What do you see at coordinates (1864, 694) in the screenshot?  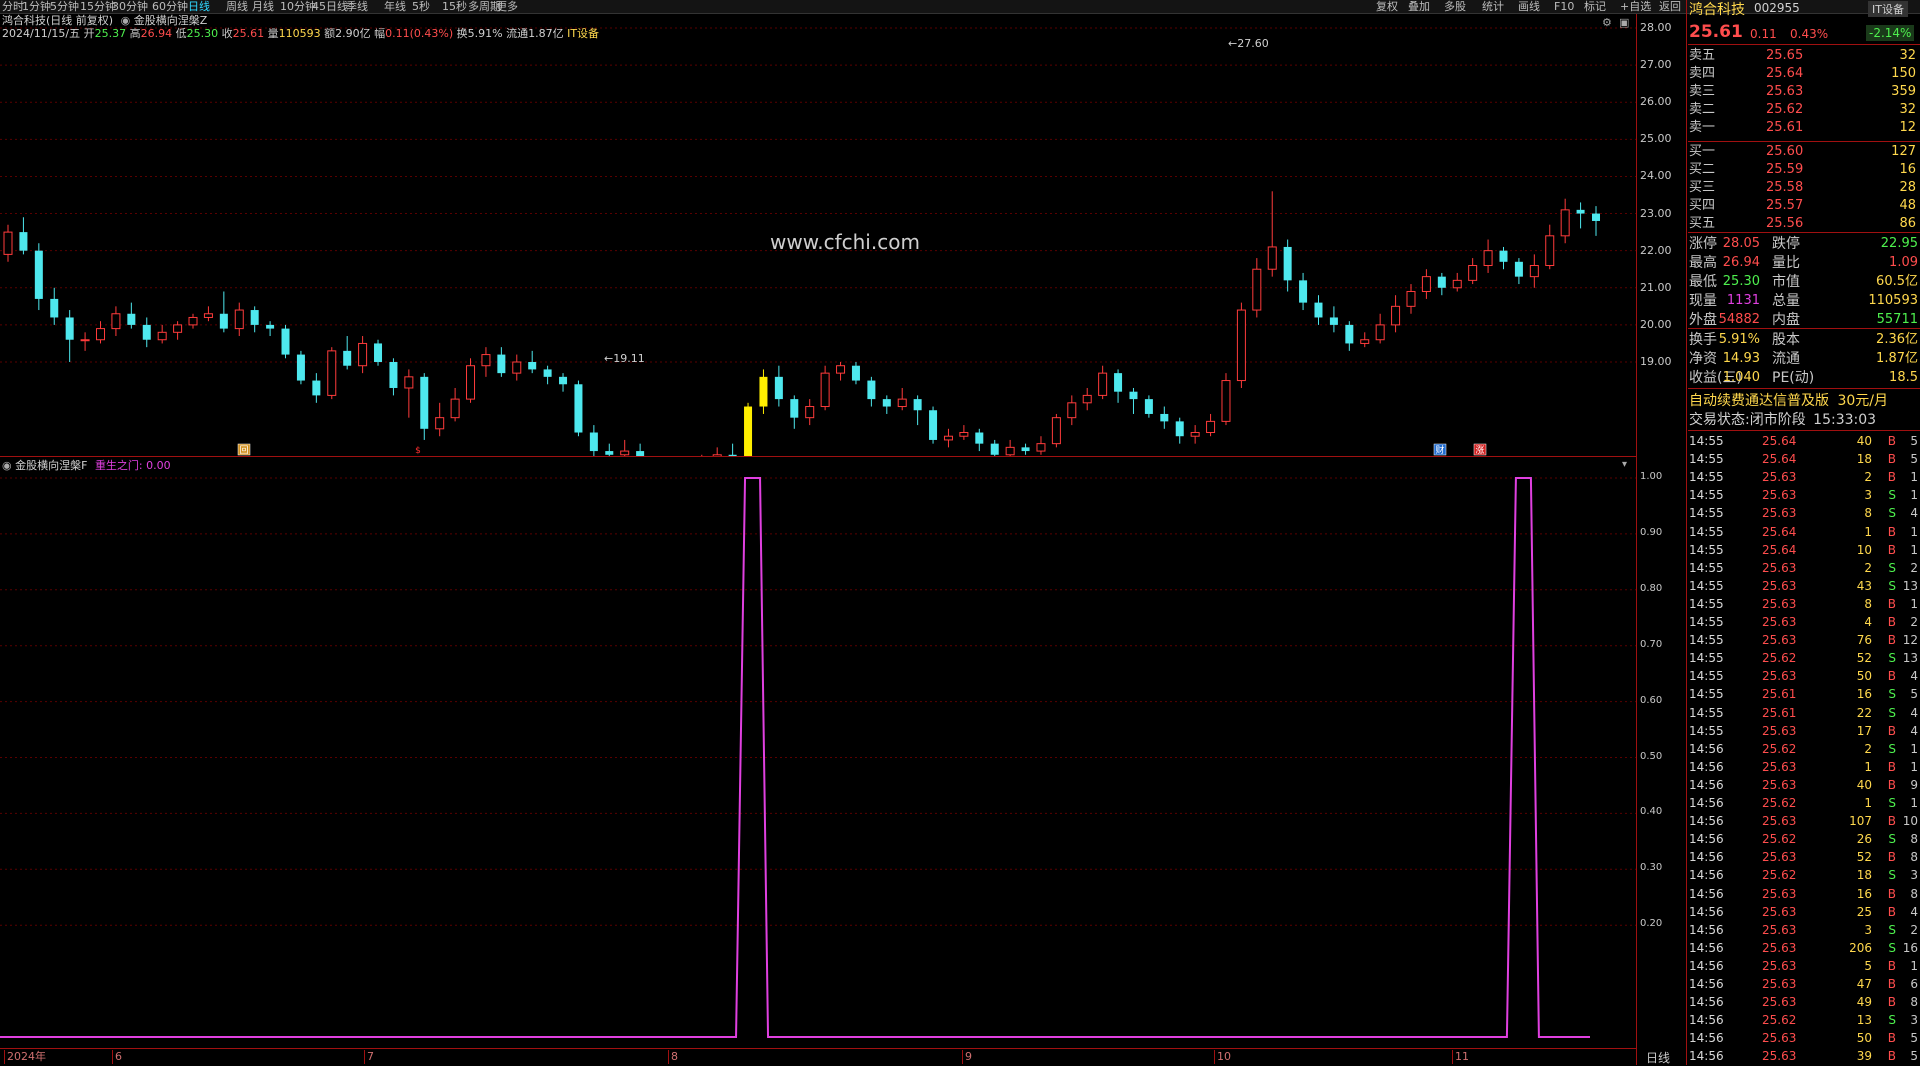 I see `tick-volume: 16` at bounding box center [1864, 694].